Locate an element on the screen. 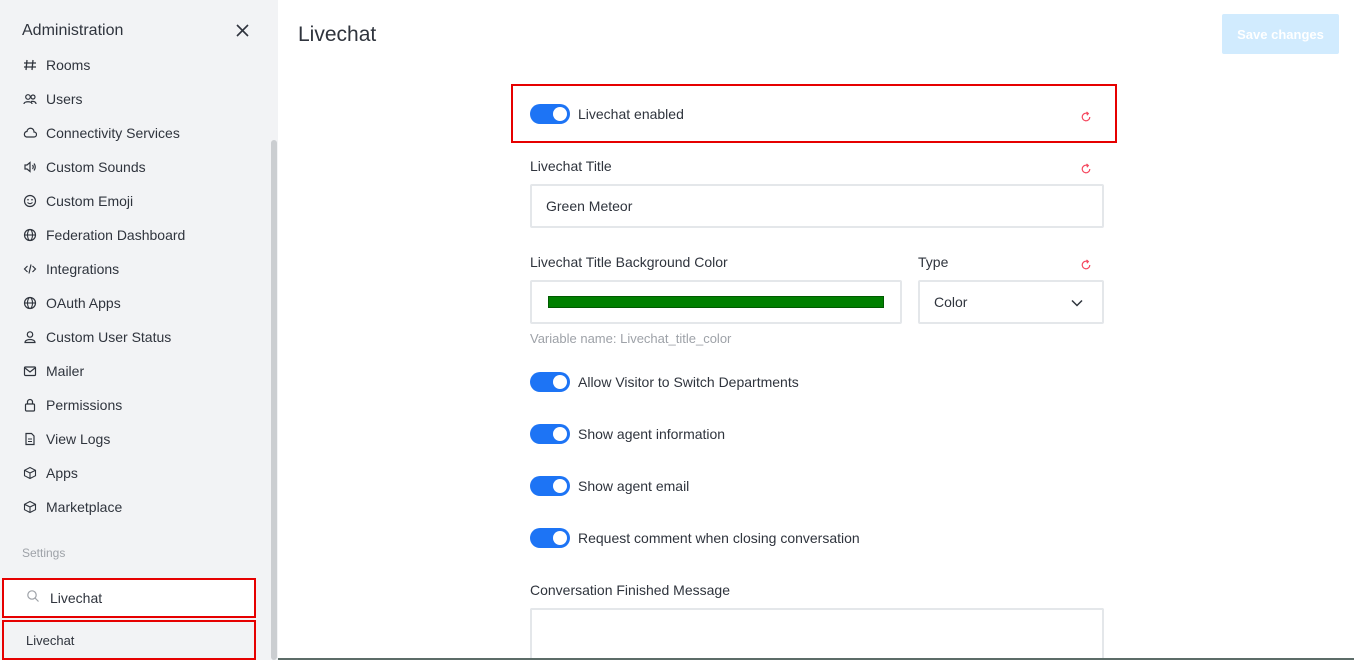 Image resolution: width=1354 pixels, height=660 pixels. code-icon is located at coordinates (30, 269).